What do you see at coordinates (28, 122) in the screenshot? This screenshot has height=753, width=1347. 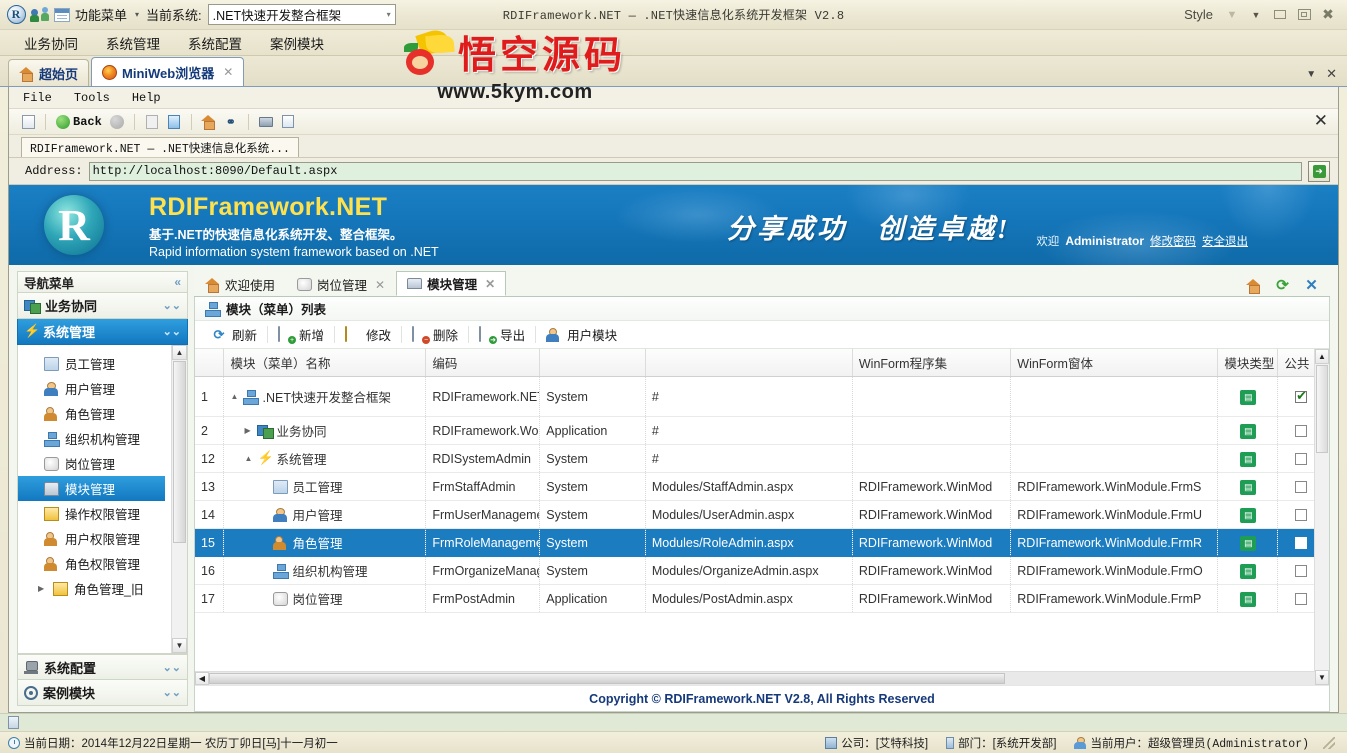 I see `new-page-icon` at bounding box center [28, 122].